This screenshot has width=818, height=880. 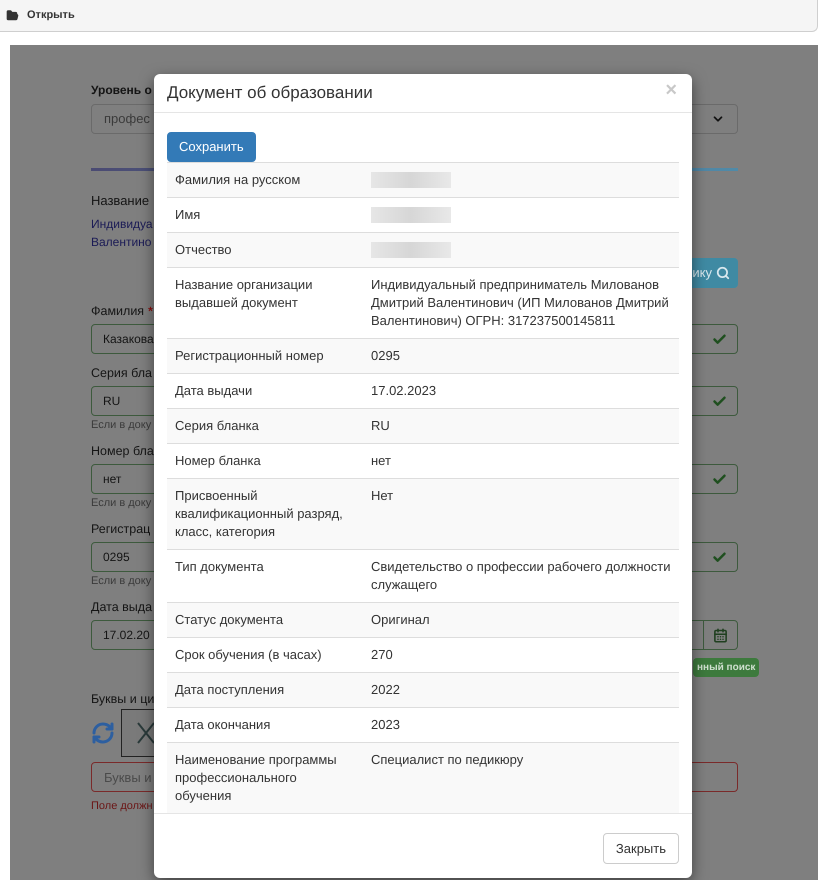 What do you see at coordinates (229, 620) in the screenshot?
I see `table-cell-text: Статус документа` at bounding box center [229, 620].